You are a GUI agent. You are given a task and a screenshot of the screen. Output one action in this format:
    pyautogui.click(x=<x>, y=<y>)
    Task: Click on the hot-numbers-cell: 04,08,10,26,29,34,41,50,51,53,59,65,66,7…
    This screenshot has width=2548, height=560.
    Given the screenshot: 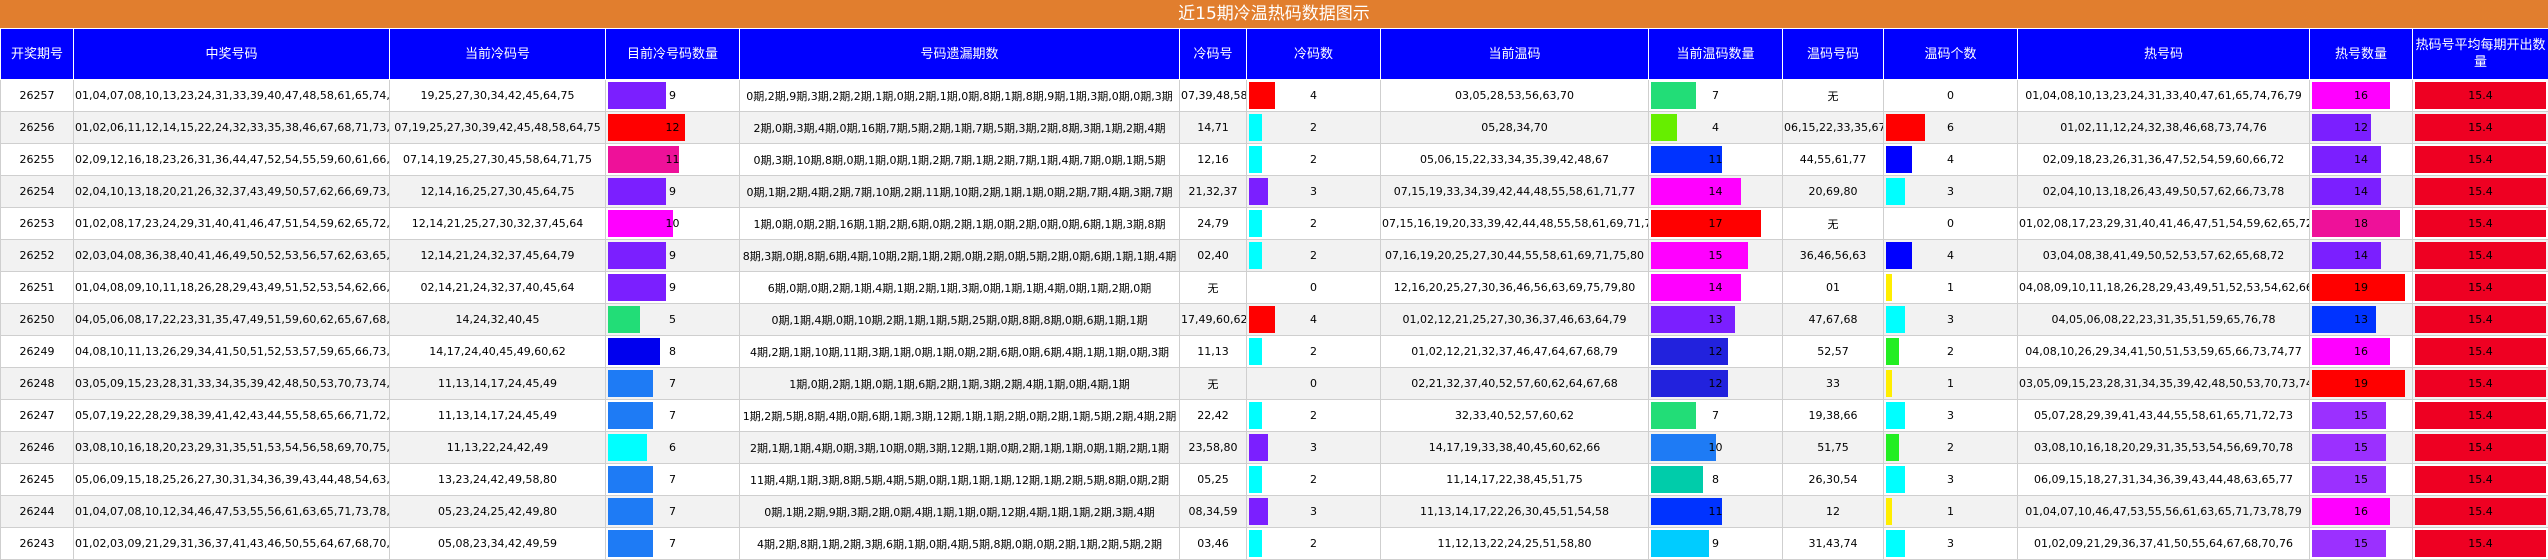 What is the action you would take?
    pyautogui.click(x=2164, y=352)
    